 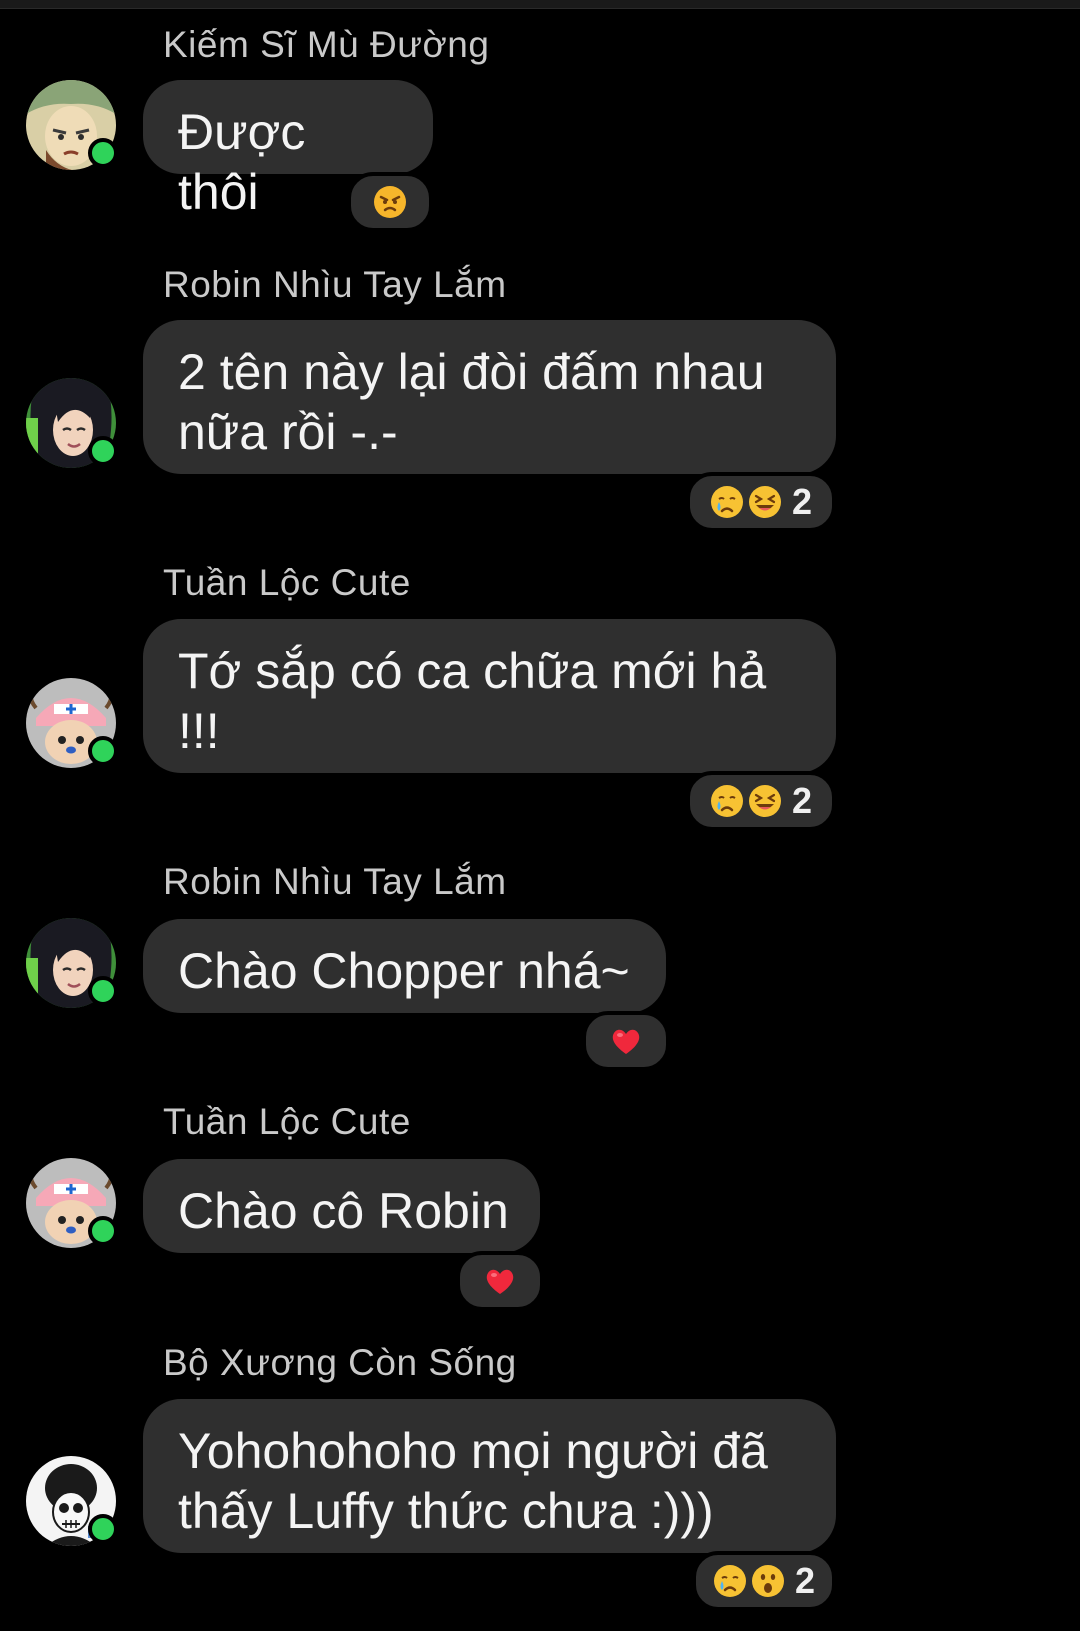 I want to click on message-bubble: Chào cô Robin, so click(x=341, y=1206).